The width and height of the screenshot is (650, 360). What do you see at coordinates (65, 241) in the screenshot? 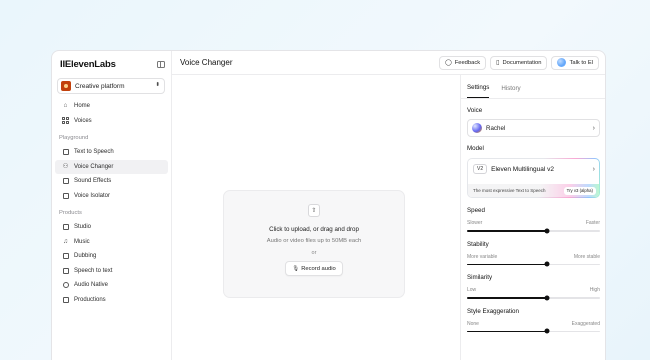
I see `music-icon: ♫` at bounding box center [65, 241].